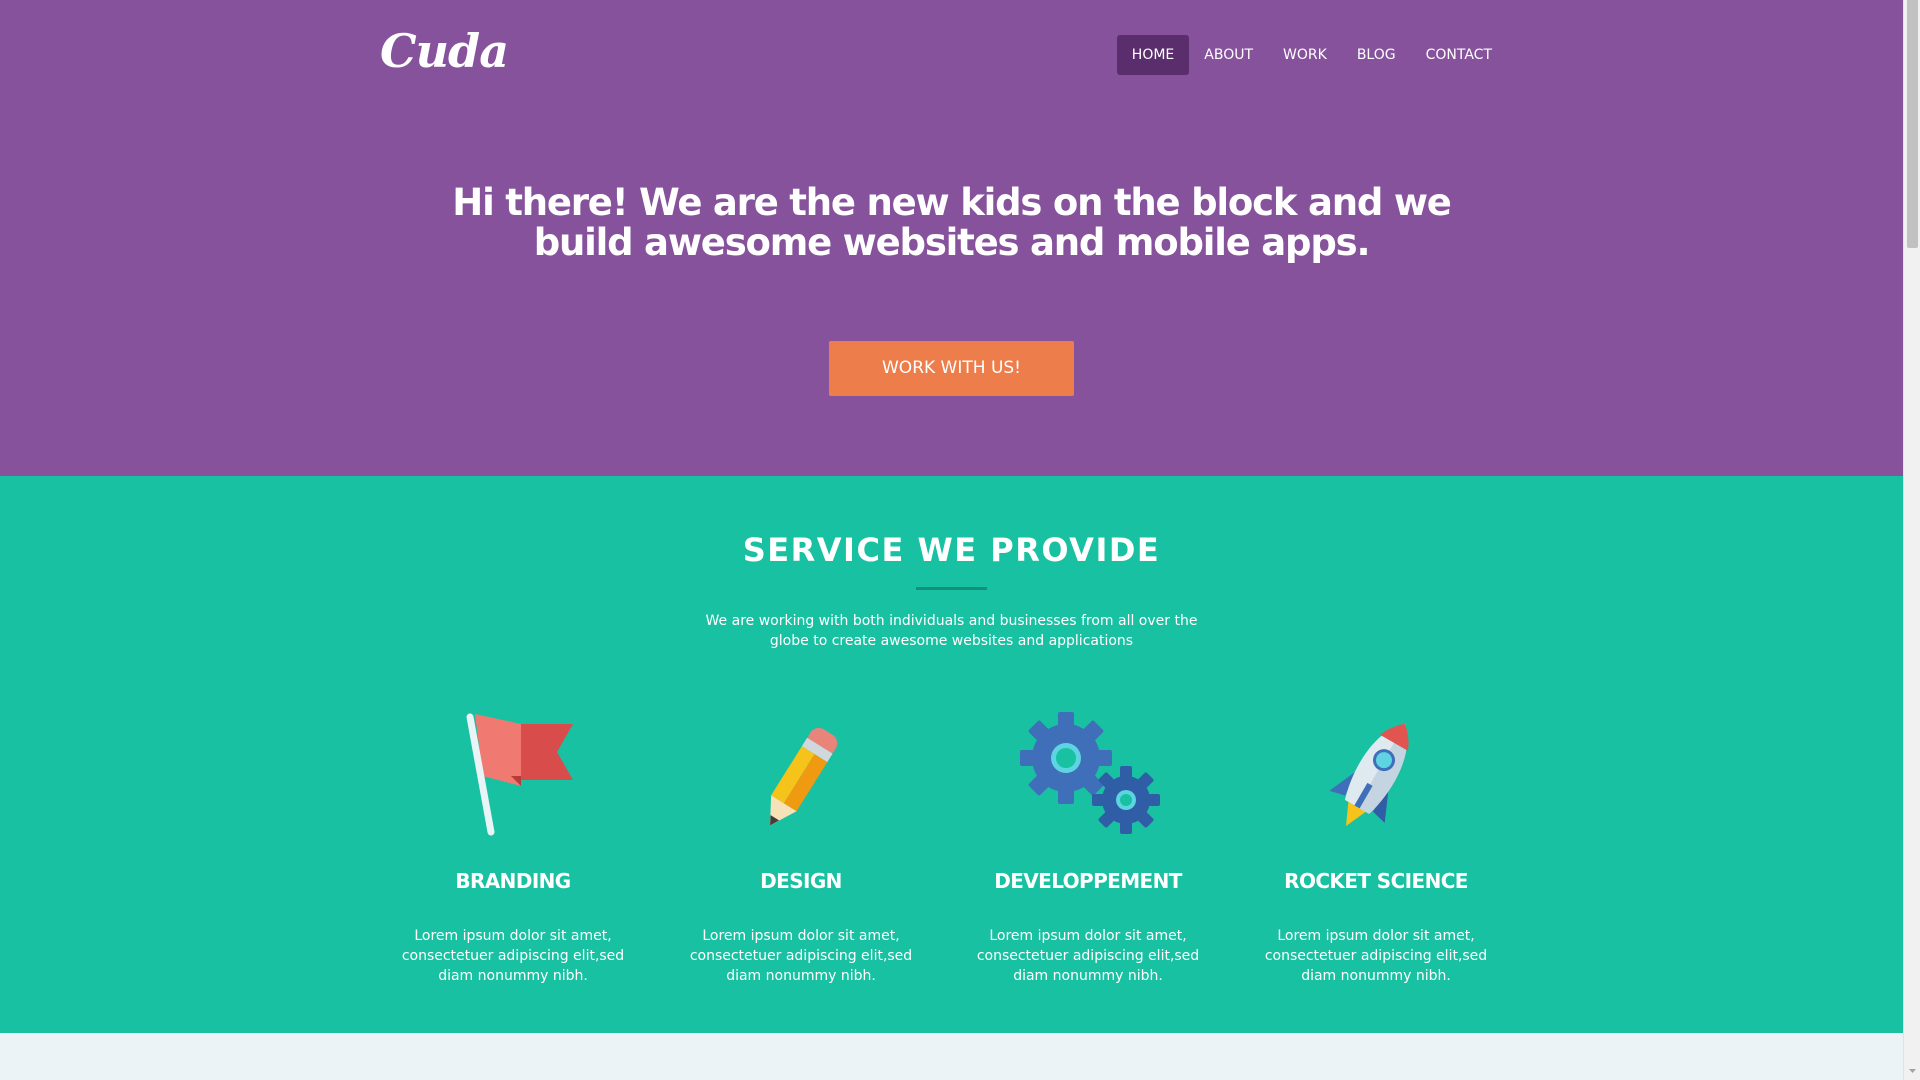 This screenshot has height=1080, width=1920. Describe the element at coordinates (801, 881) in the screenshot. I see `service-title: DESIGN` at that location.